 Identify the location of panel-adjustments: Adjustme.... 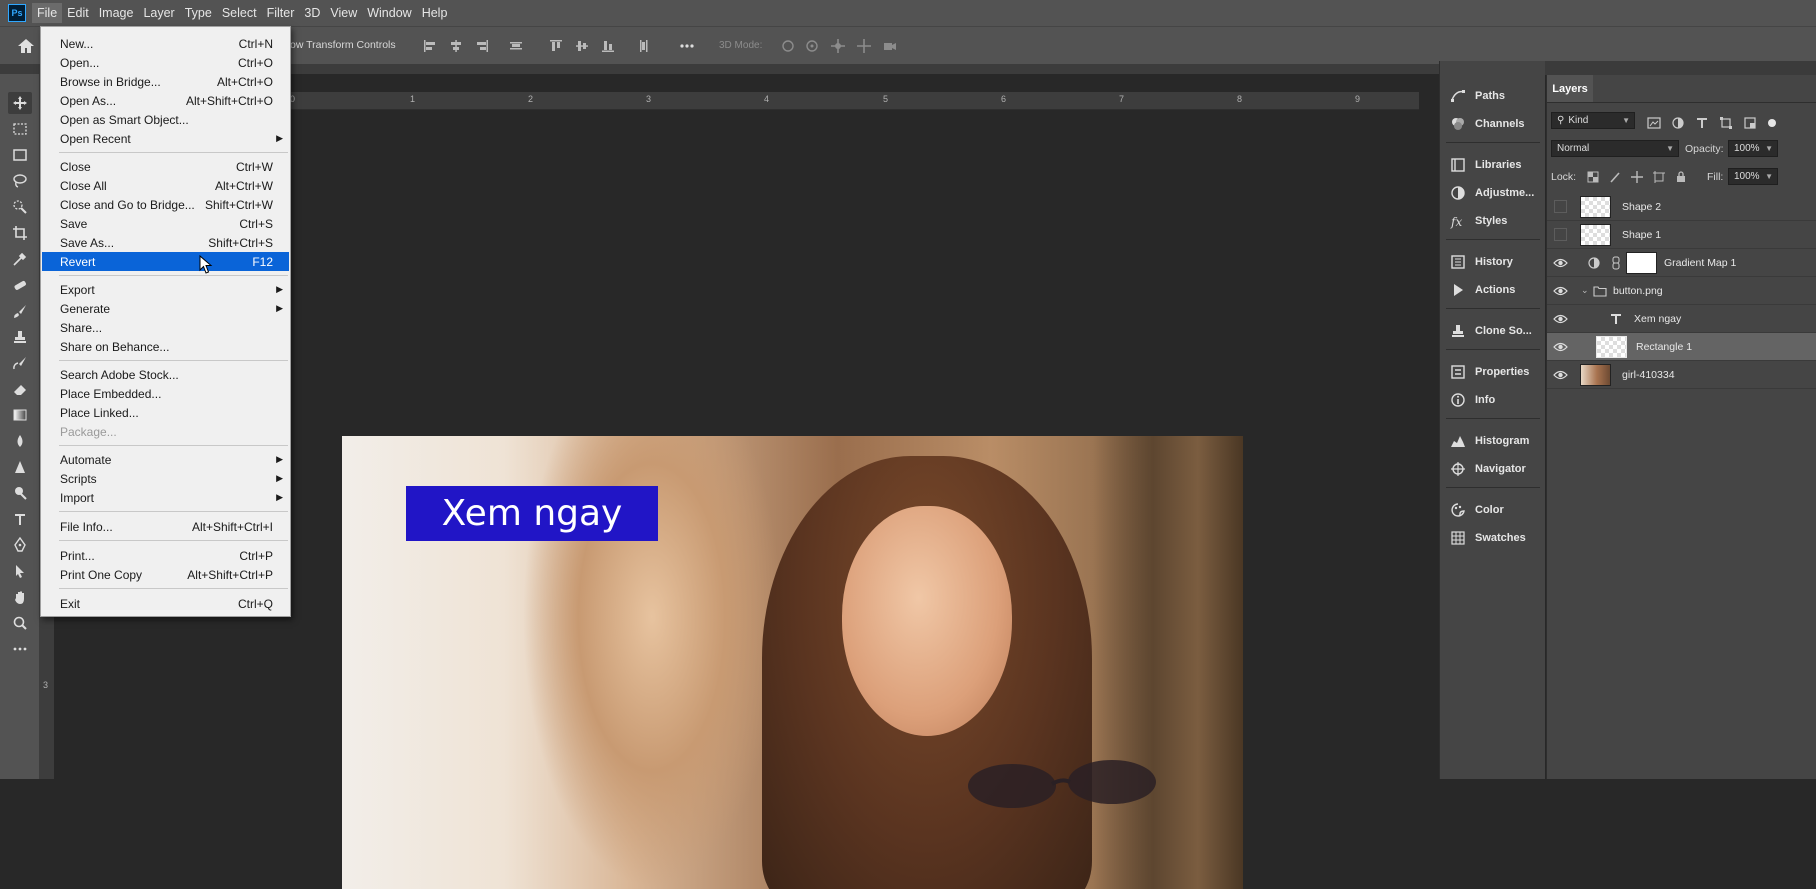
(1493, 193).